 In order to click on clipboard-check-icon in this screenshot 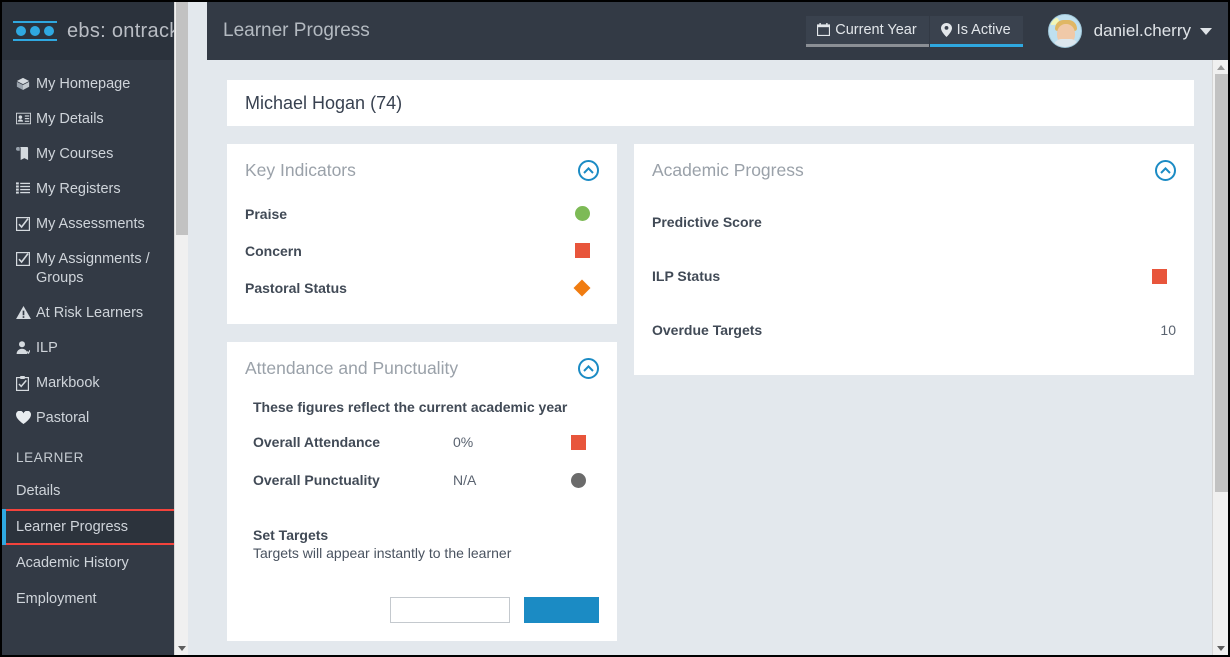, I will do `click(26, 382)`.